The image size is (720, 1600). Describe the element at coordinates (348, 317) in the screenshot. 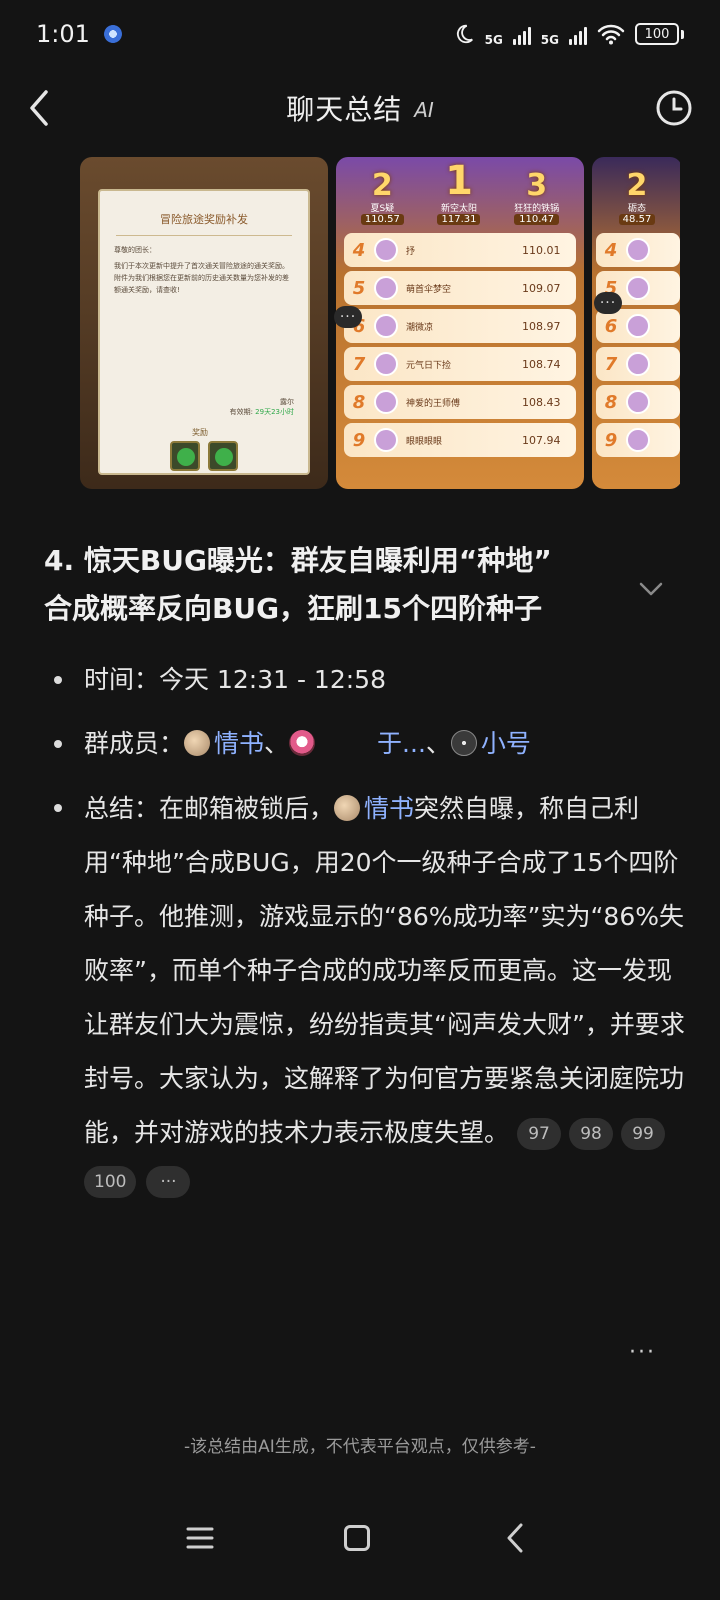

I see `image-more-icon: ···` at that location.